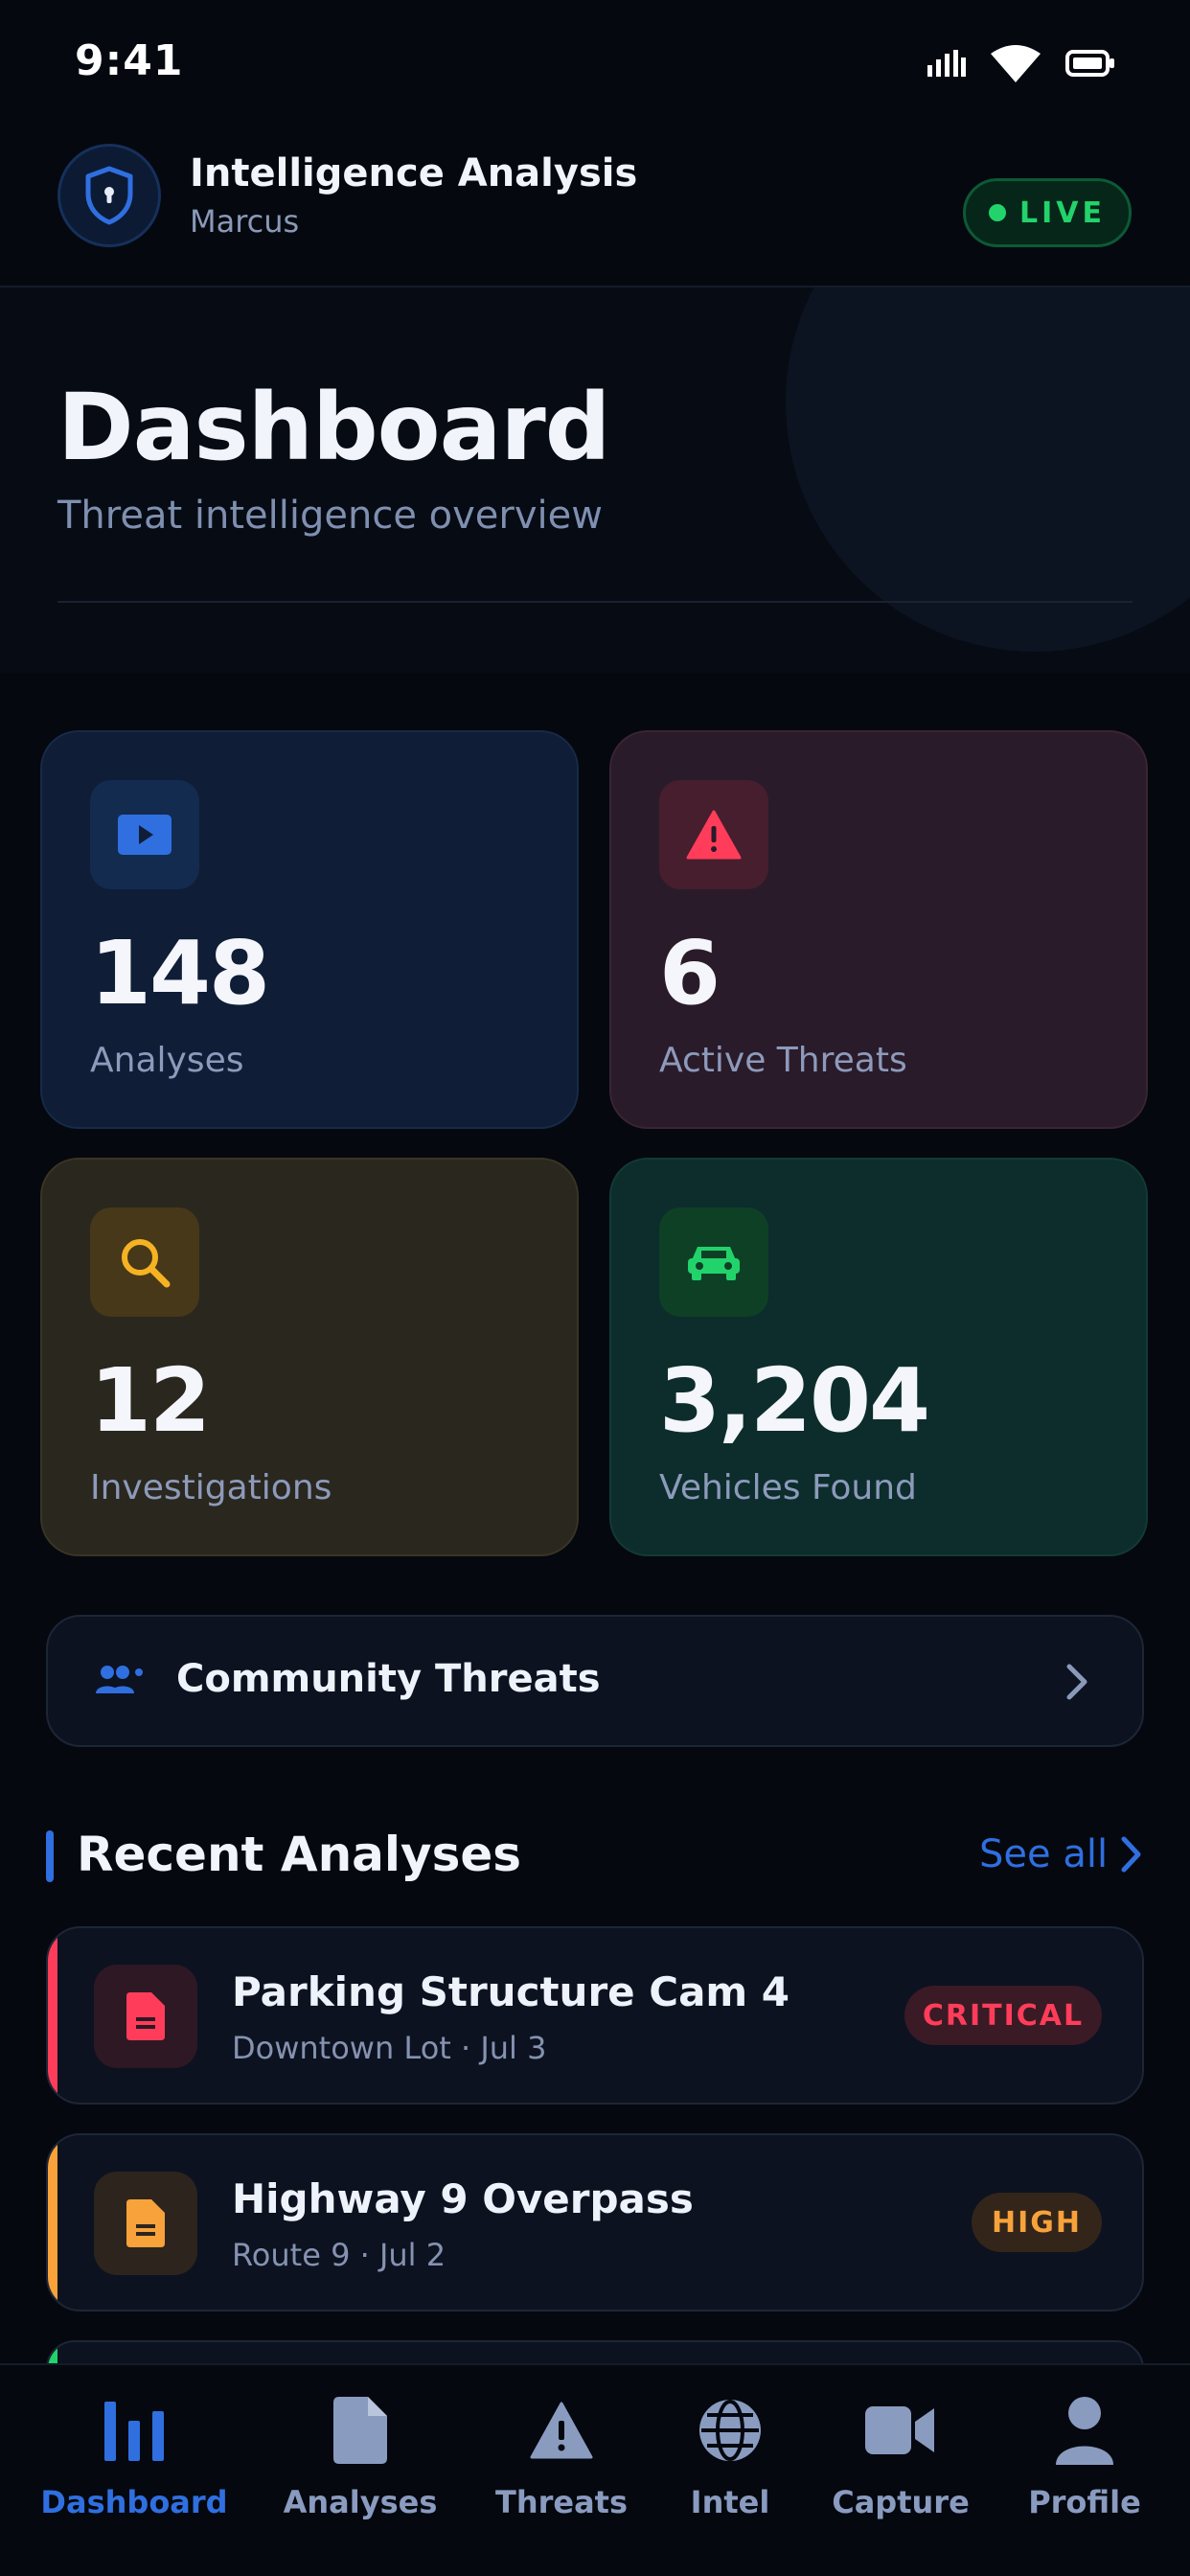 This screenshot has width=1190, height=2576. What do you see at coordinates (300, 1855) in the screenshot?
I see `section-title: Recent Analyses` at bounding box center [300, 1855].